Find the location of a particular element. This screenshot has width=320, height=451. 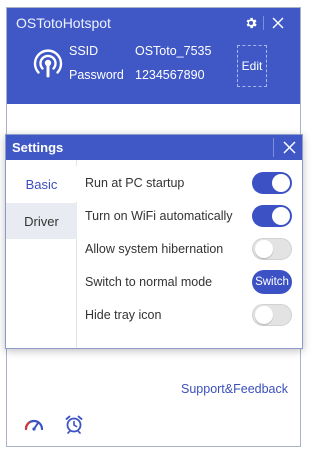

tab-driver: Driver is located at coordinates (41, 221).